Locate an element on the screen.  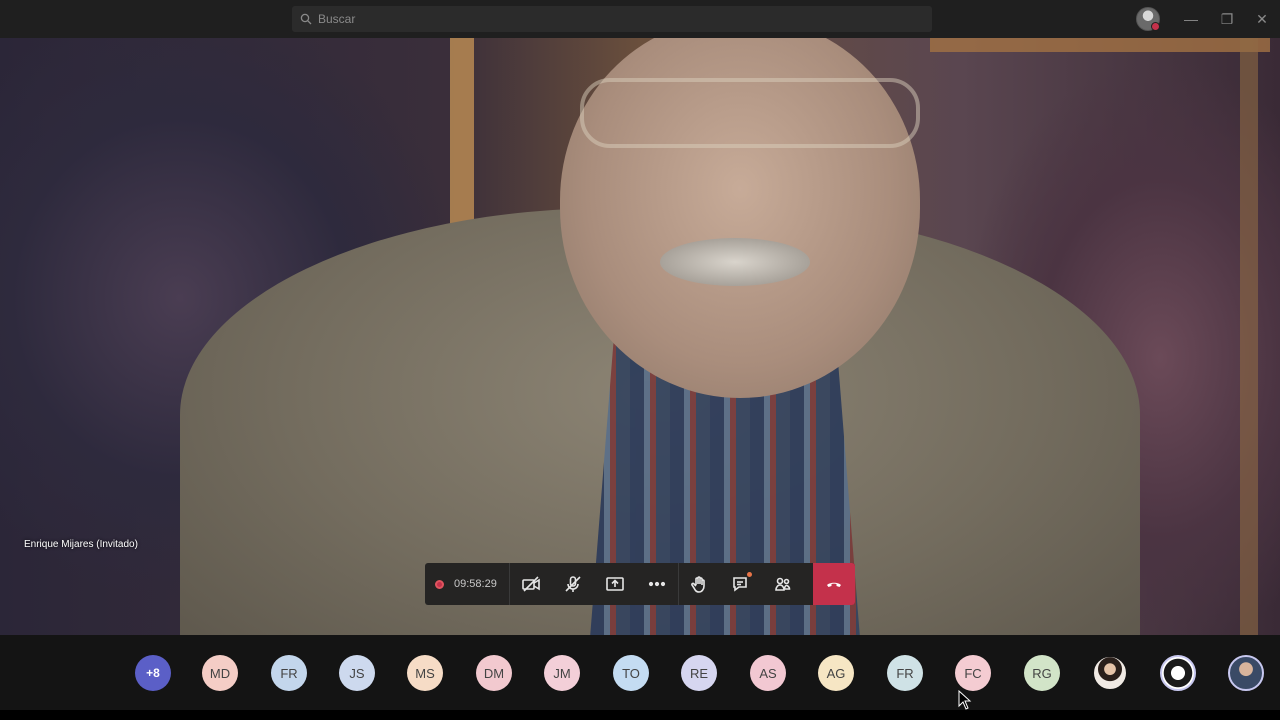
call-timer: 09:58:29 is located at coordinates (467, 584).